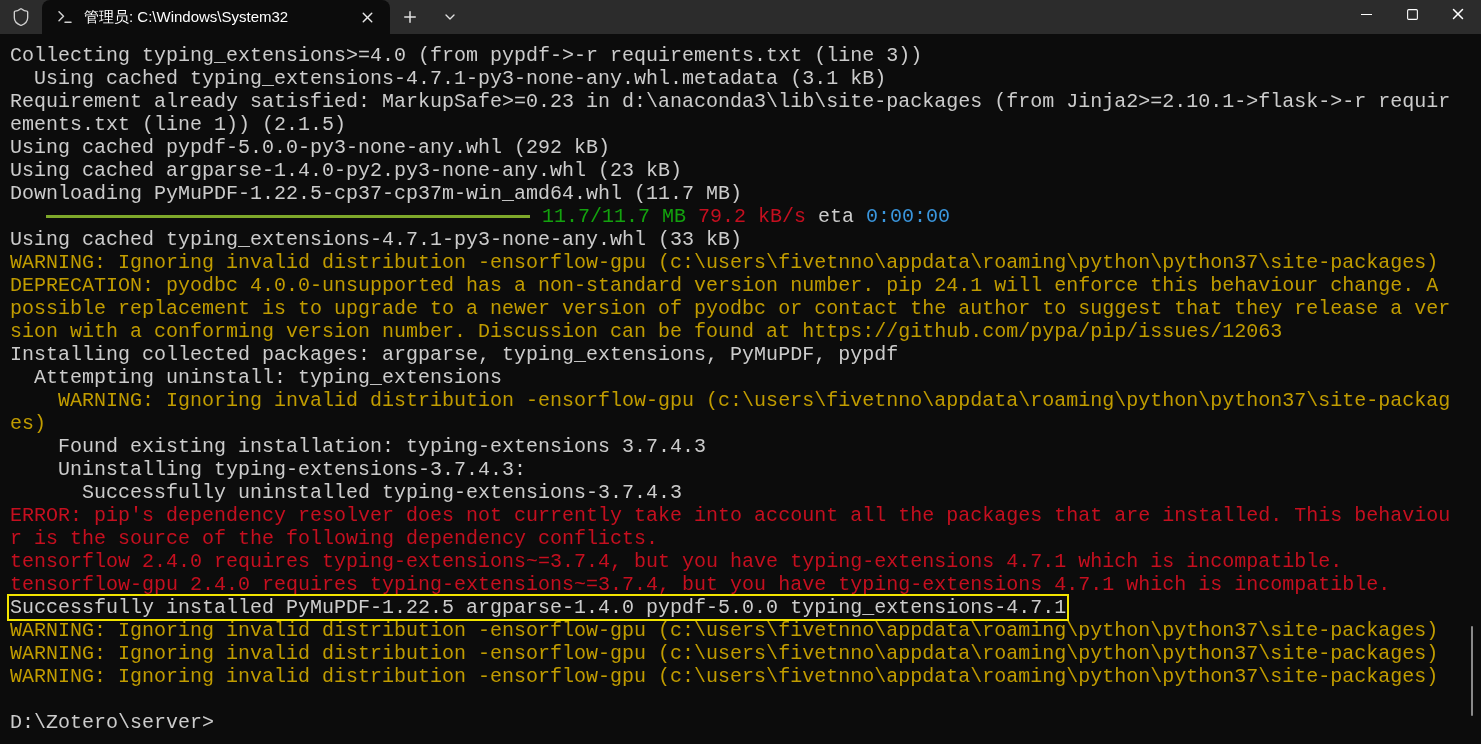  Describe the element at coordinates (65, 17) in the screenshot. I see `console-icon` at that location.